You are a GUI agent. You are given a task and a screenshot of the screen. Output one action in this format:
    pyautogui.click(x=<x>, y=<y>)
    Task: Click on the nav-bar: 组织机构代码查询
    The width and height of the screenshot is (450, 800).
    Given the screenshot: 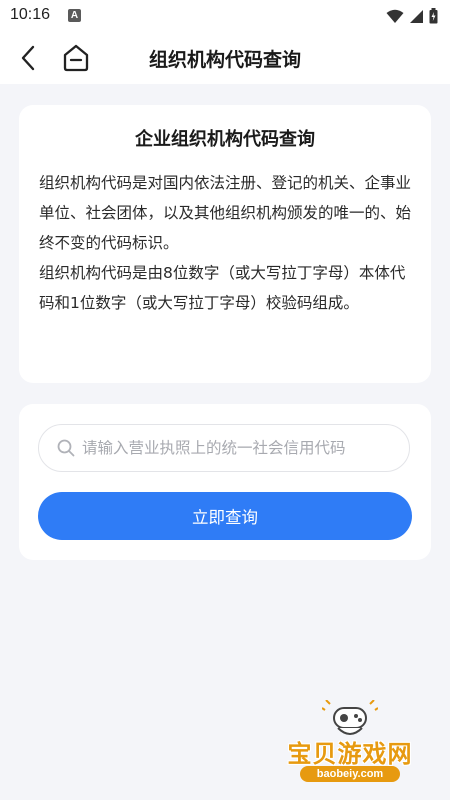 What is the action you would take?
    pyautogui.click(x=225, y=59)
    